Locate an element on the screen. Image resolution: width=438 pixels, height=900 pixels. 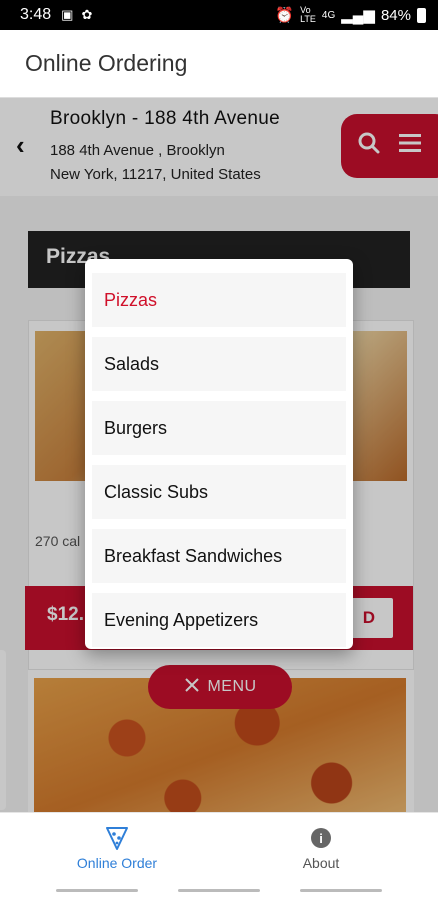
4g-icon: 4G is located at coordinates (328, 15).